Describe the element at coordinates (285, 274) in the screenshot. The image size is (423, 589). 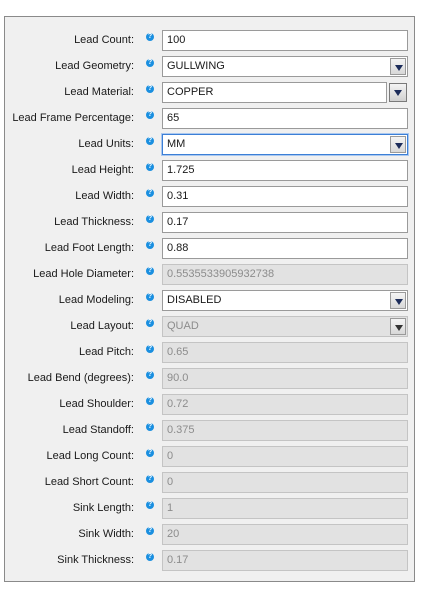
I see `lead-hole-diameter-input: 0.5535533905932738` at that location.